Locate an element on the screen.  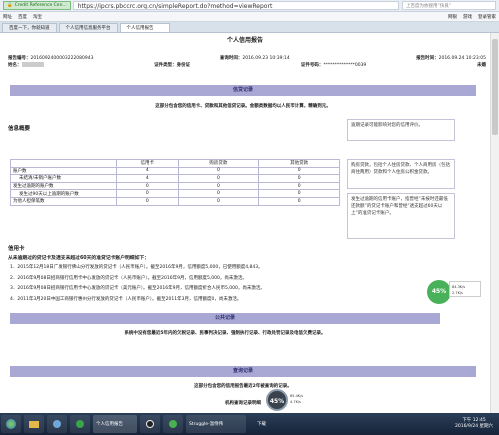
id-no-label: 证件号码： is located at coordinates (312, 65).